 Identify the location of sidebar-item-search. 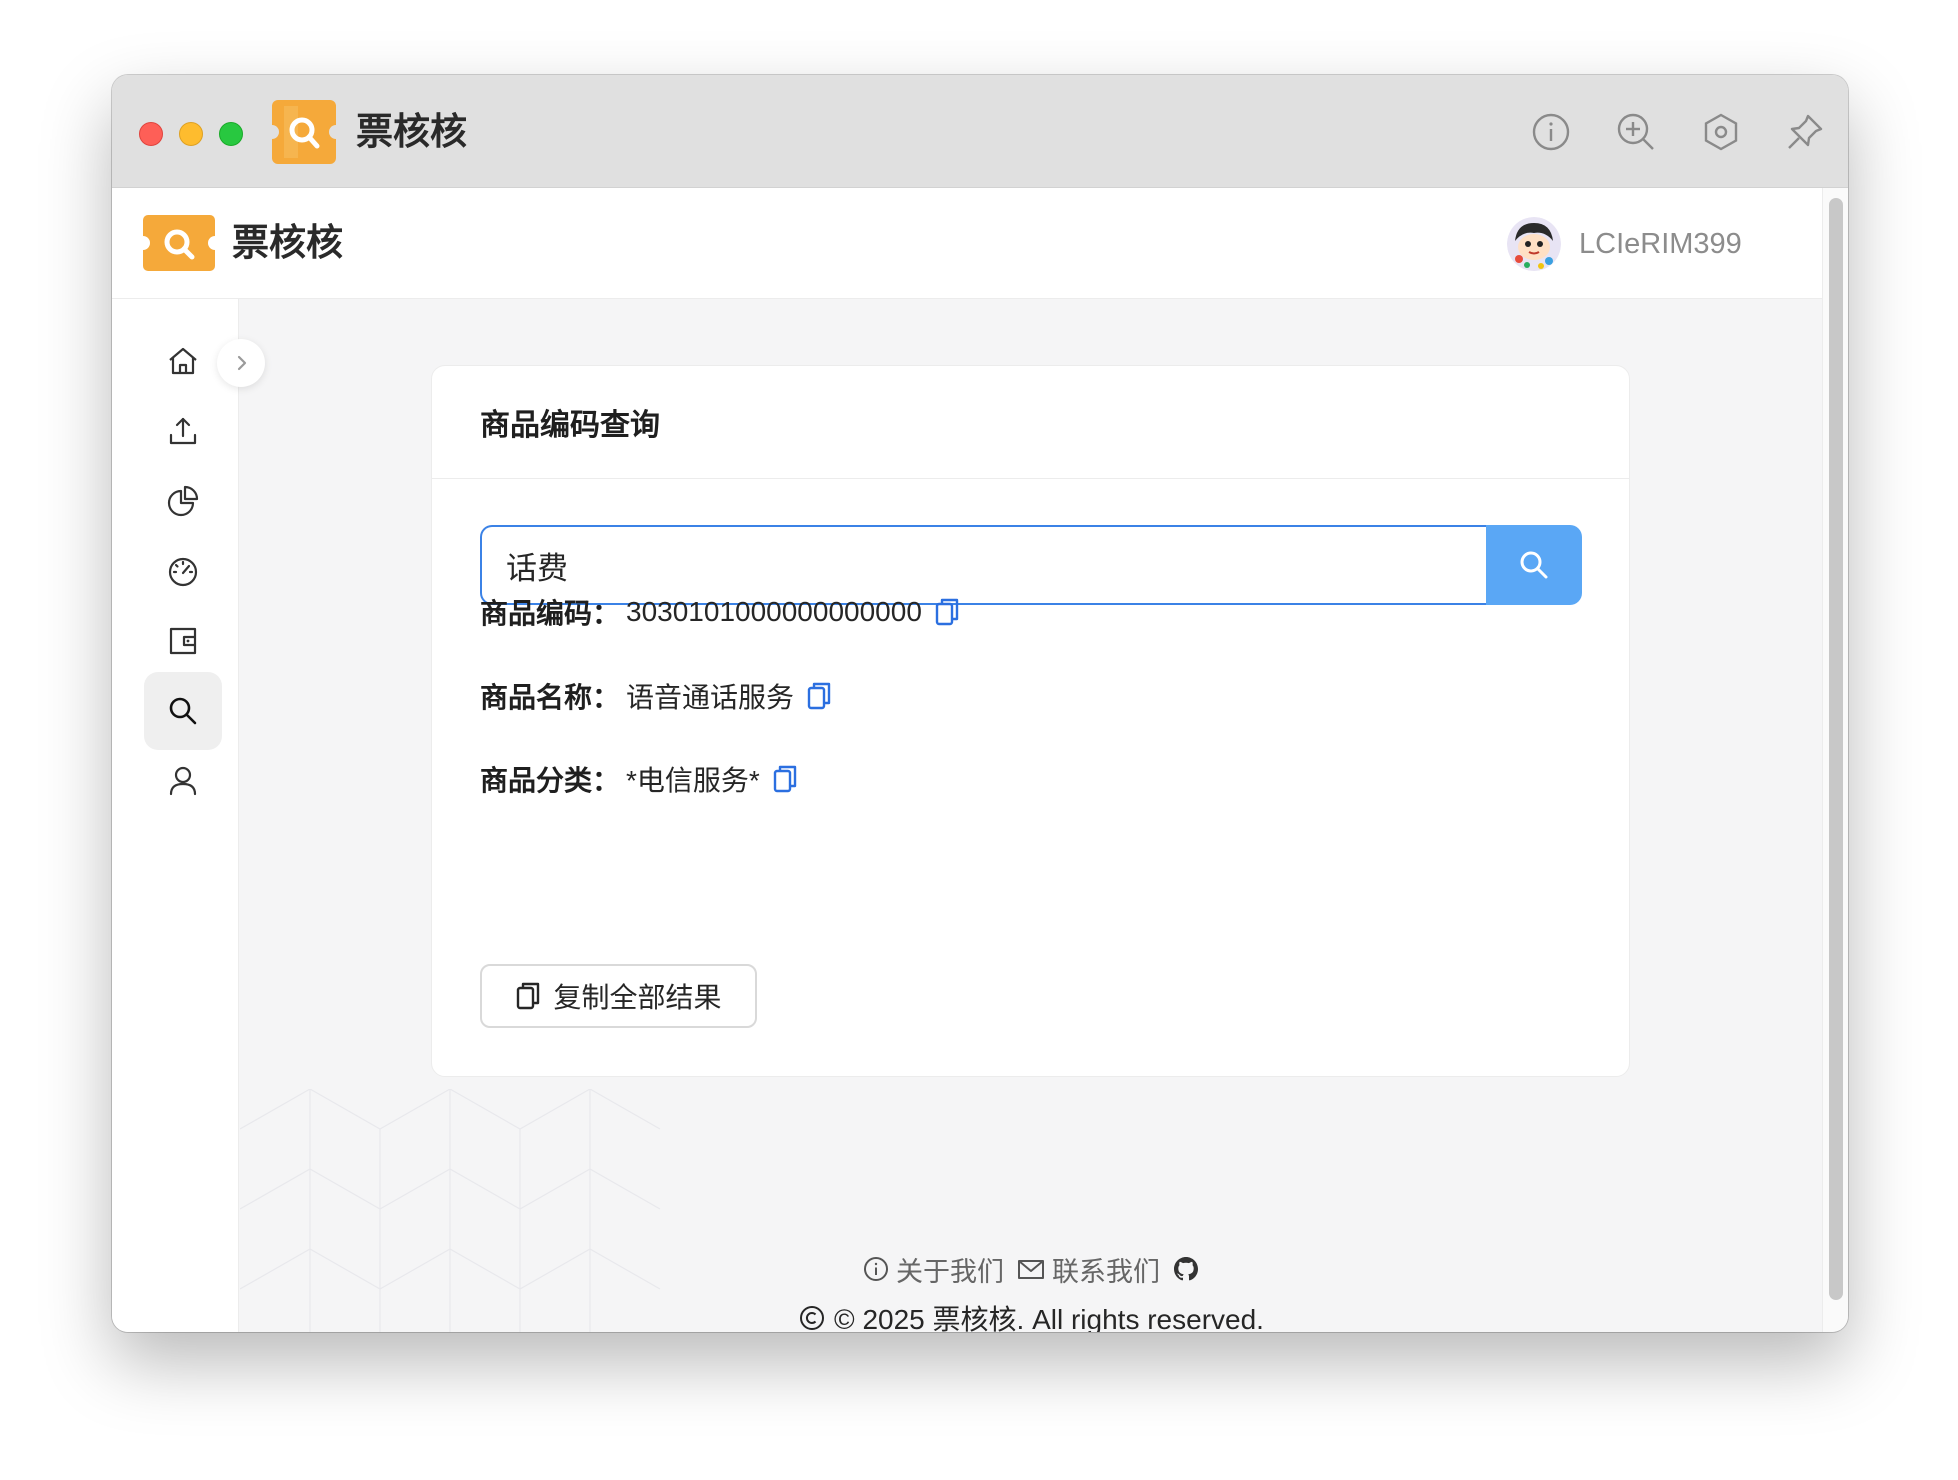
(183, 711).